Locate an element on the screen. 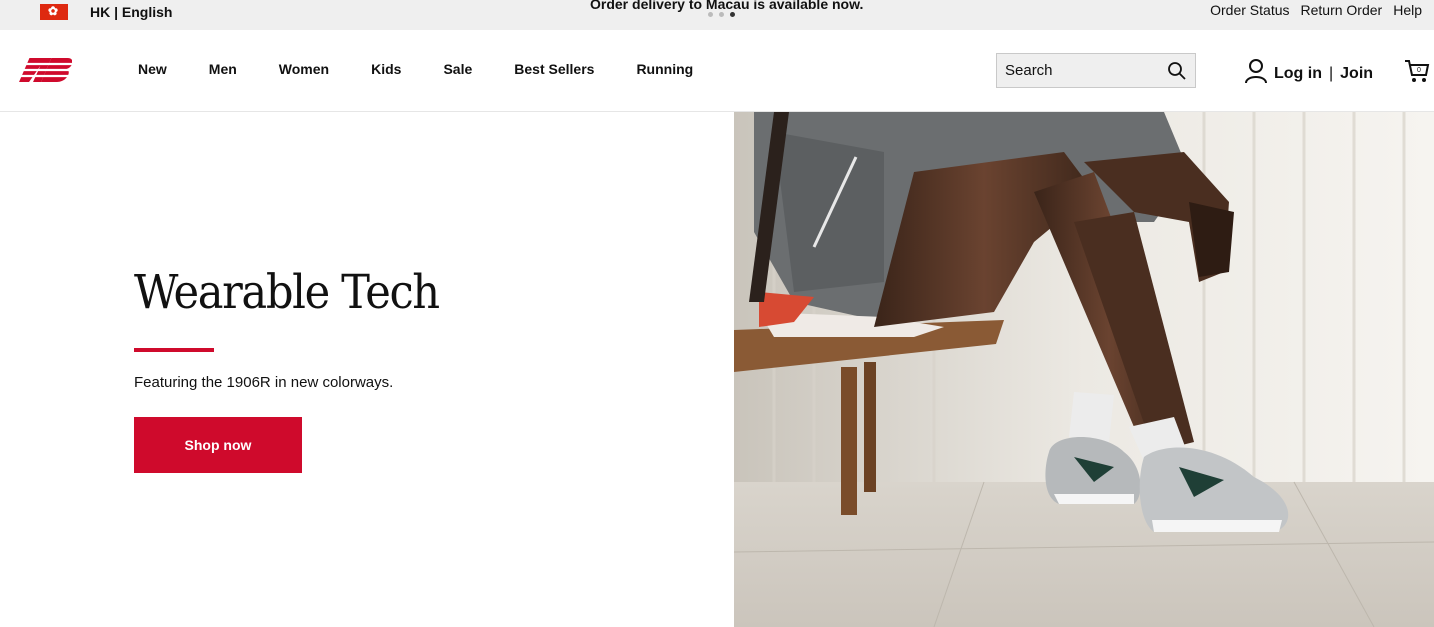 The width and height of the screenshot is (1434, 627). nav-item-sale: Sale is located at coordinates (457, 69).